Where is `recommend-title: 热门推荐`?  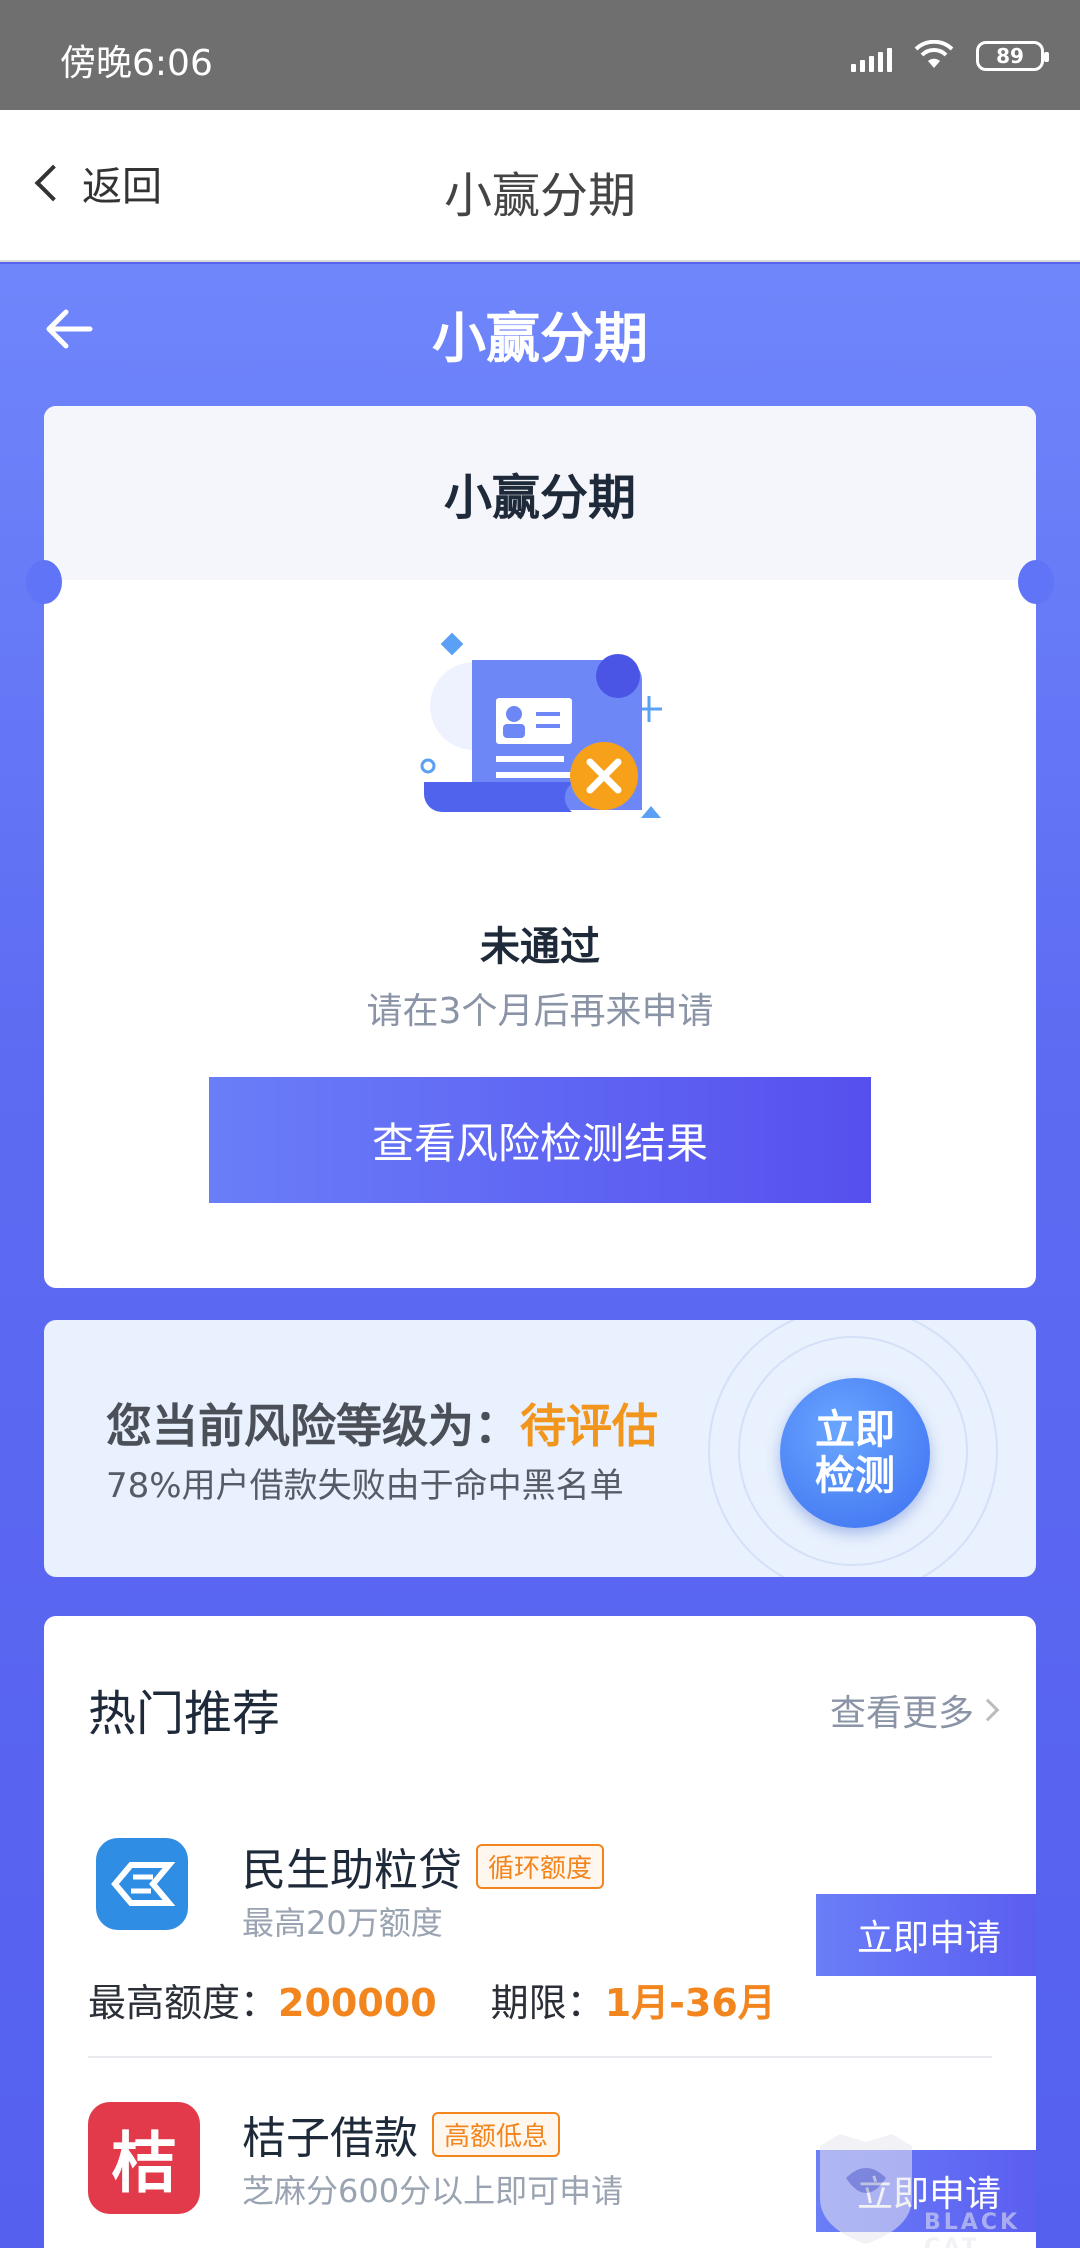 recommend-title: 热门推荐 is located at coordinates (184, 1714).